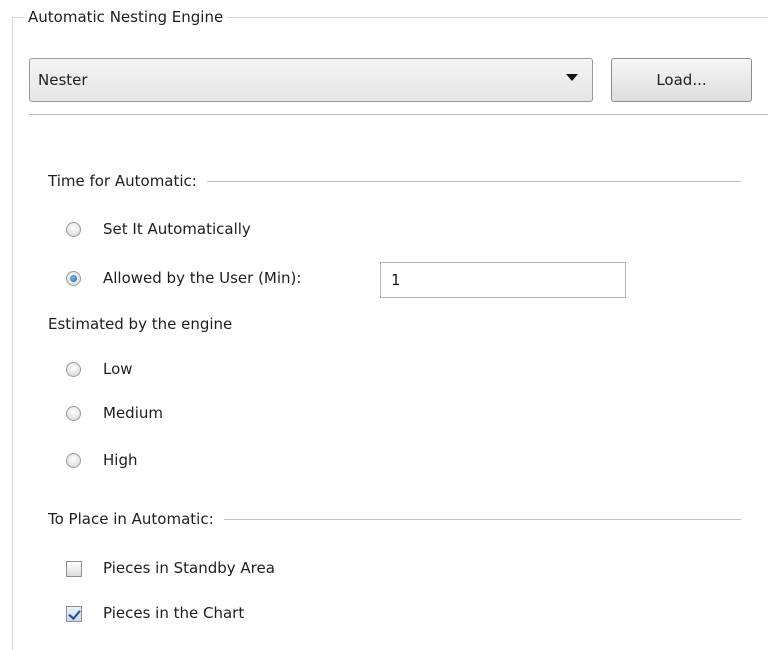 This screenshot has width=768, height=650. Describe the element at coordinates (202, 278) in the screenshot. I see `radio-label-allowed-by-user: Allowed by the User (Min):` at that location.